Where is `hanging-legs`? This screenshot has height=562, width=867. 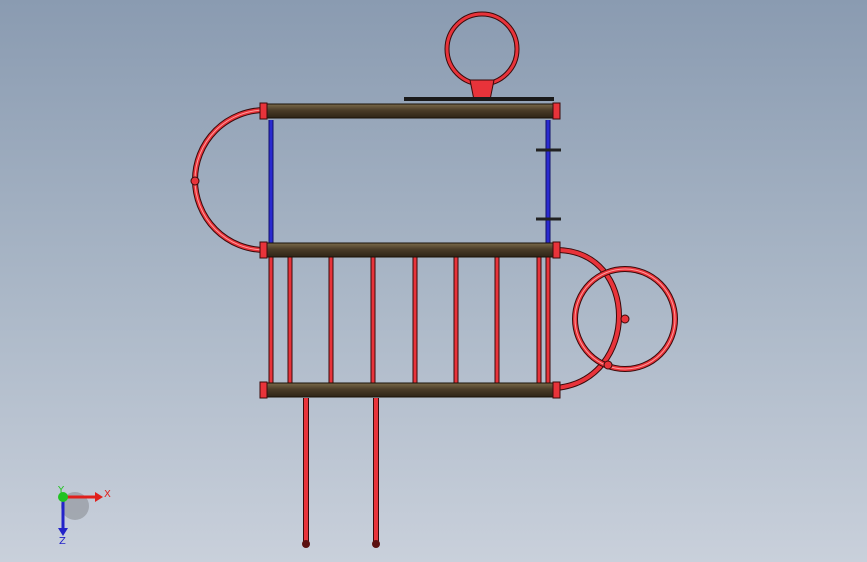 hanging-legs is located at coordinates (341, 473).